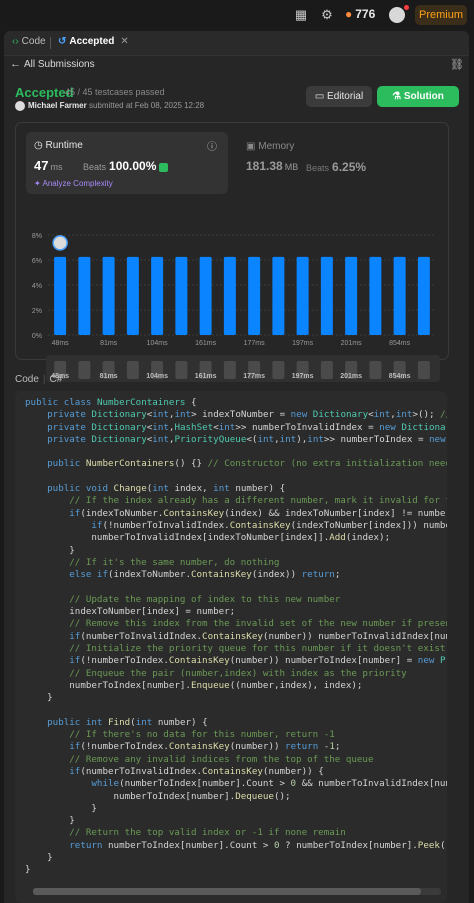  Describe the element at coordinates (20, 106) in the screenshot. I see `user-avatar` at that location.